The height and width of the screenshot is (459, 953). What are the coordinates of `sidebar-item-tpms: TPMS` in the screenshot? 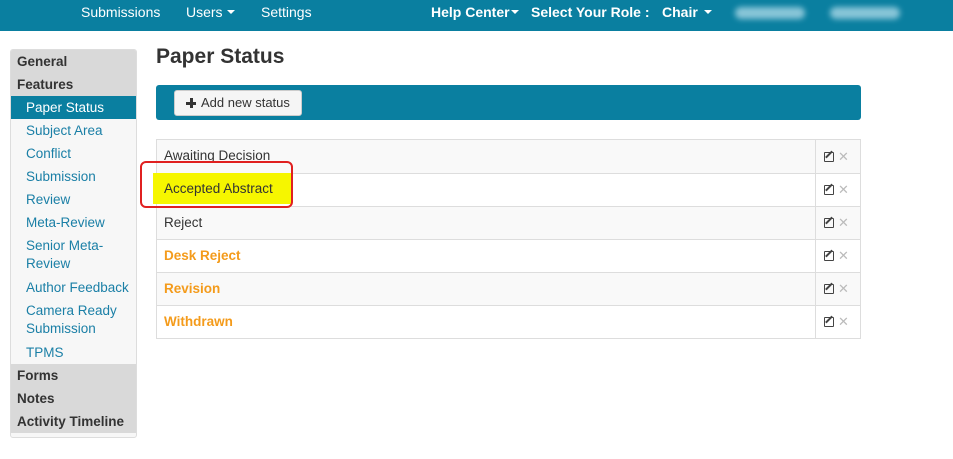 It's located at (73, 352).